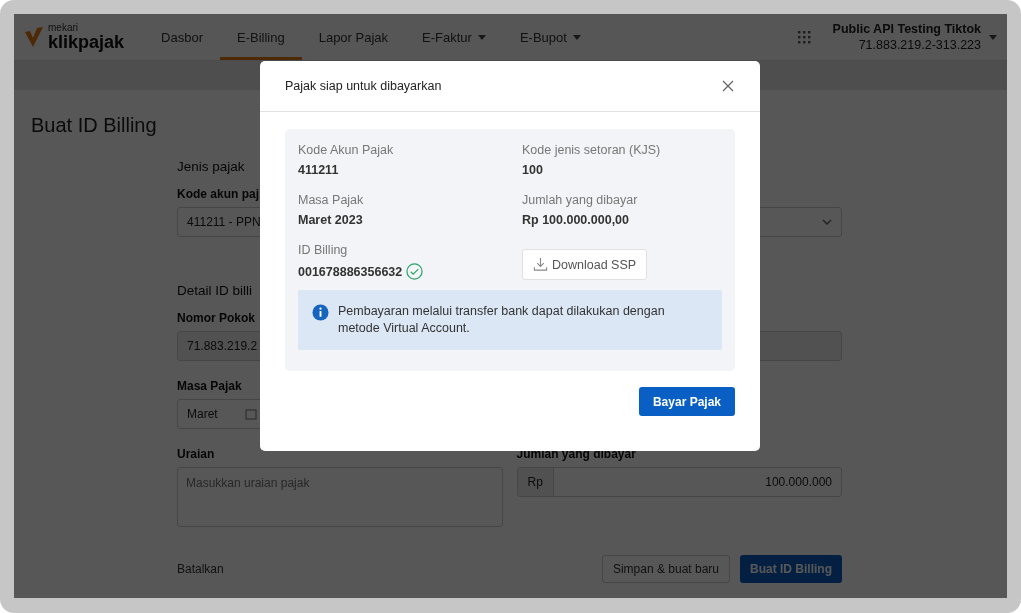  What do you see at coordinates (319, 170) in the screenshot?
I see `field-value: 411211` at bounding box center [319, 170].